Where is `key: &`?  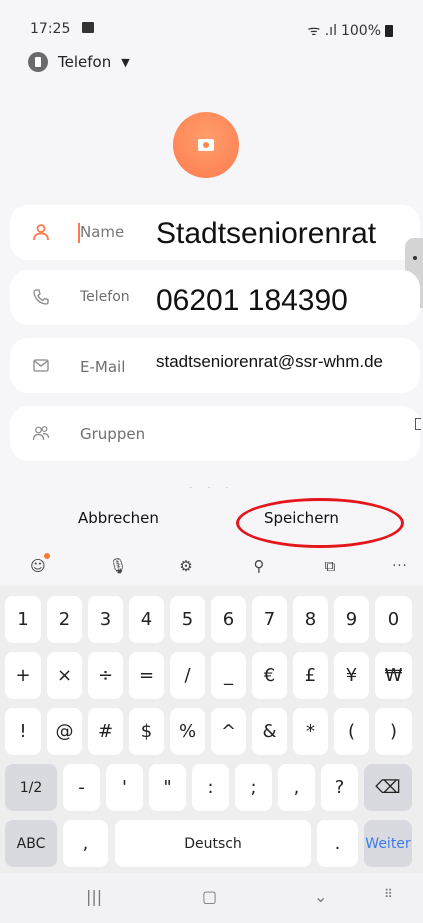 key: & is located at coordinates (269, 731).